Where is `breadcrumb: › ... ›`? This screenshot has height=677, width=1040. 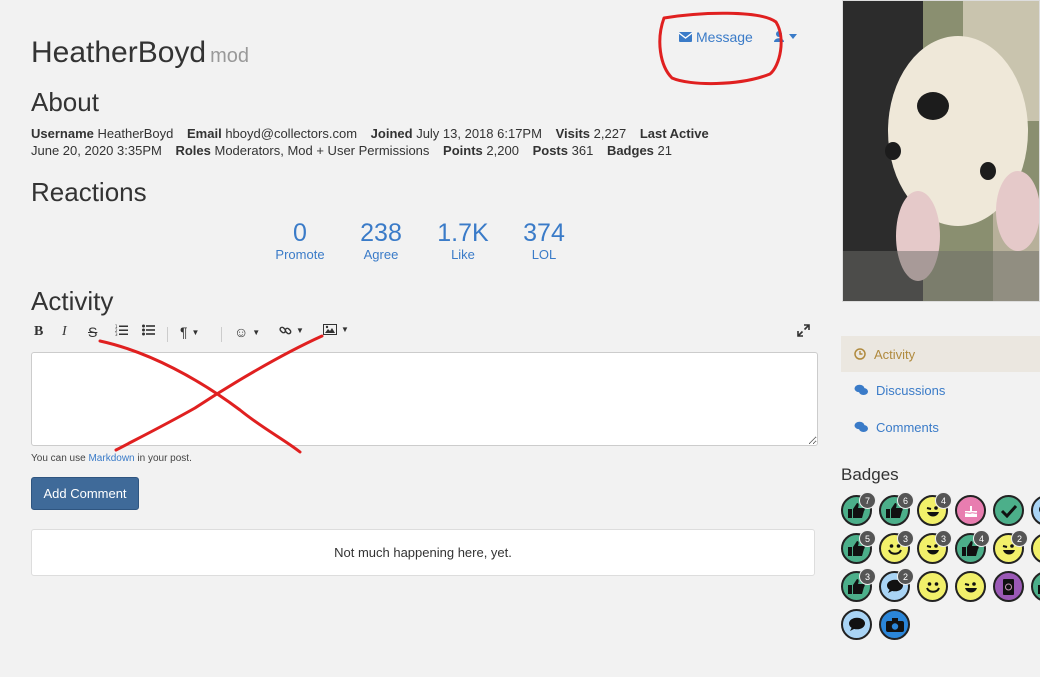
breadcrumb: › ... › is located at coordinates (121, 1).